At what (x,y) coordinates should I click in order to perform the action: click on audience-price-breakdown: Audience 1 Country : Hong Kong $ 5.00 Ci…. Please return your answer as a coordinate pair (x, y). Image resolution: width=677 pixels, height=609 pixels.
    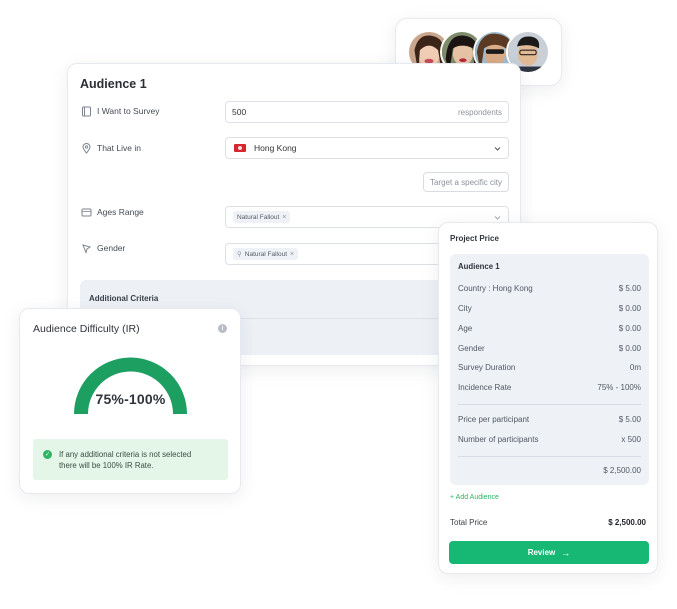
    Looking at the image, I should click on (549, 369).